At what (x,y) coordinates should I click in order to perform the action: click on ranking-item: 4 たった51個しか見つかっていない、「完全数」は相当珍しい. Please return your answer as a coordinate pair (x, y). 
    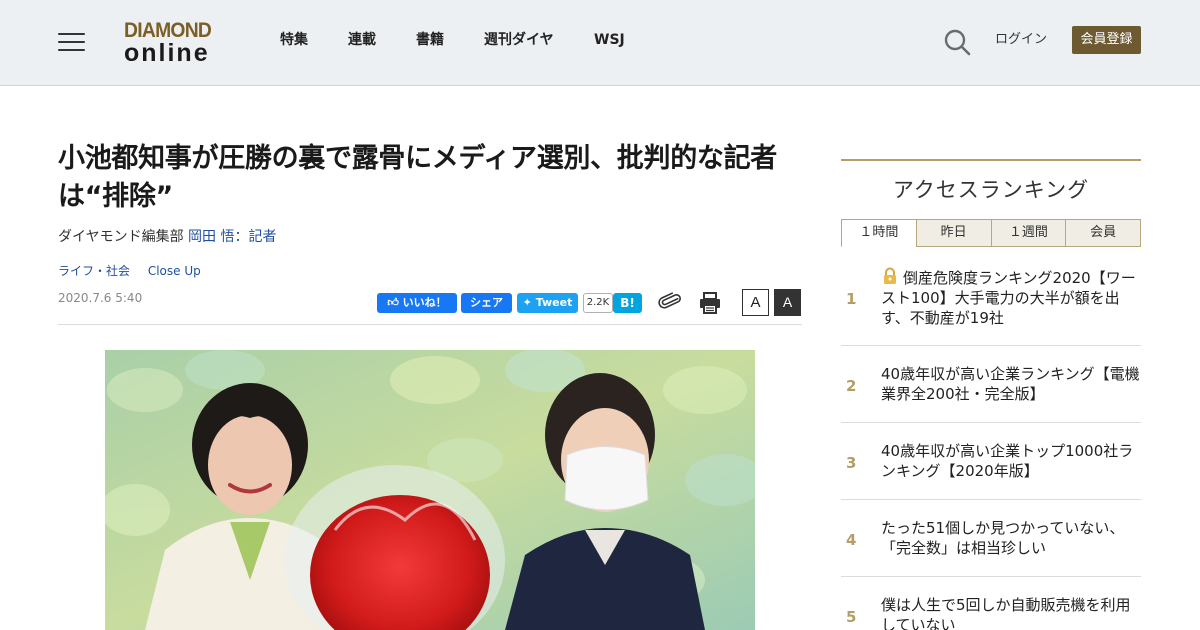
    Looking at the image, I should click on (991, 538).